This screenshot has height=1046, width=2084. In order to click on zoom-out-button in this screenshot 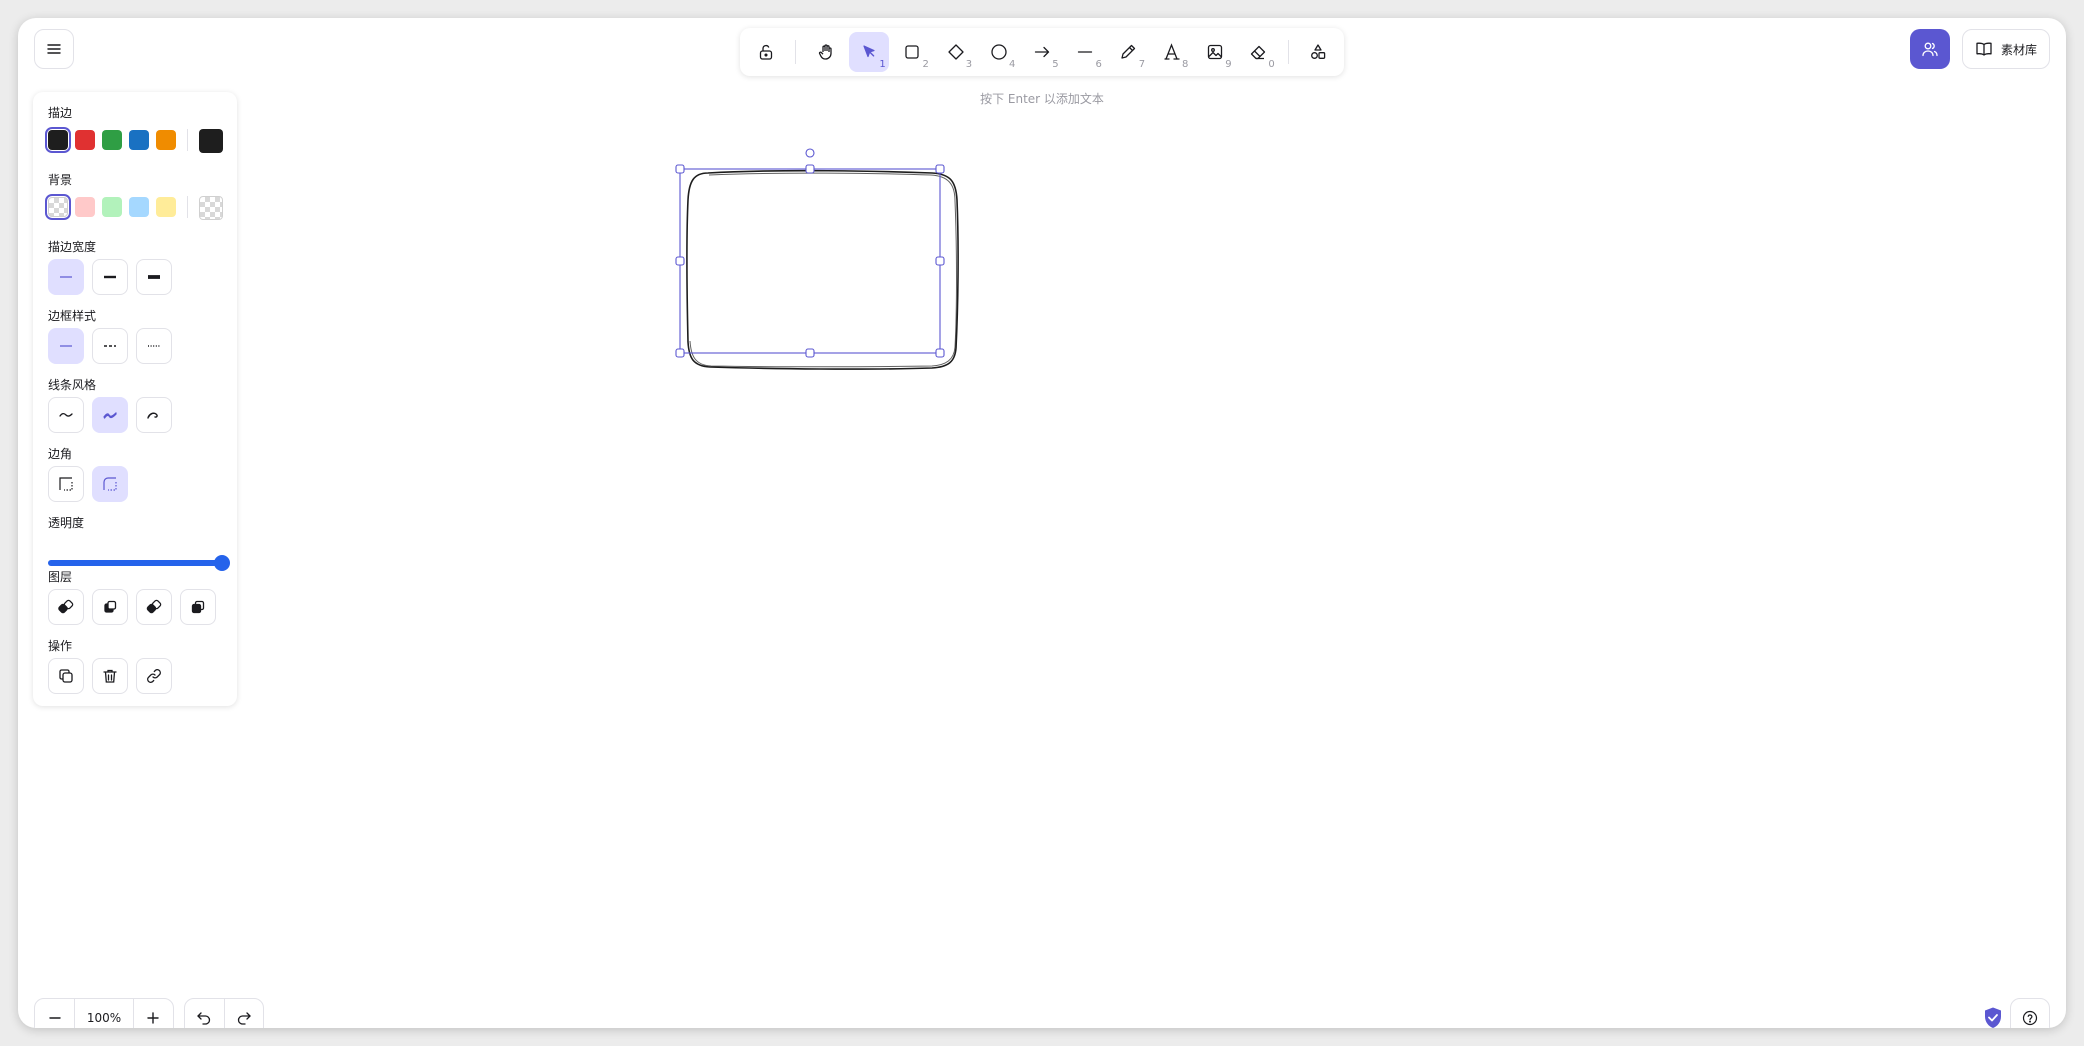, I will do `click(54, 1013)`.